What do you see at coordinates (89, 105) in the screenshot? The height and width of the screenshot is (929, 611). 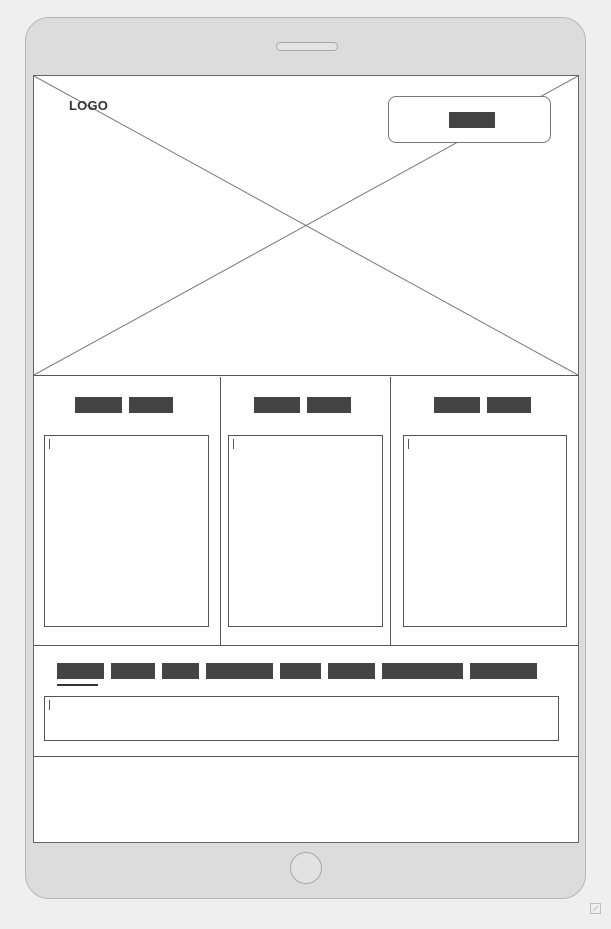 I see `logo: LOGO` at bounding box center [89, 105].